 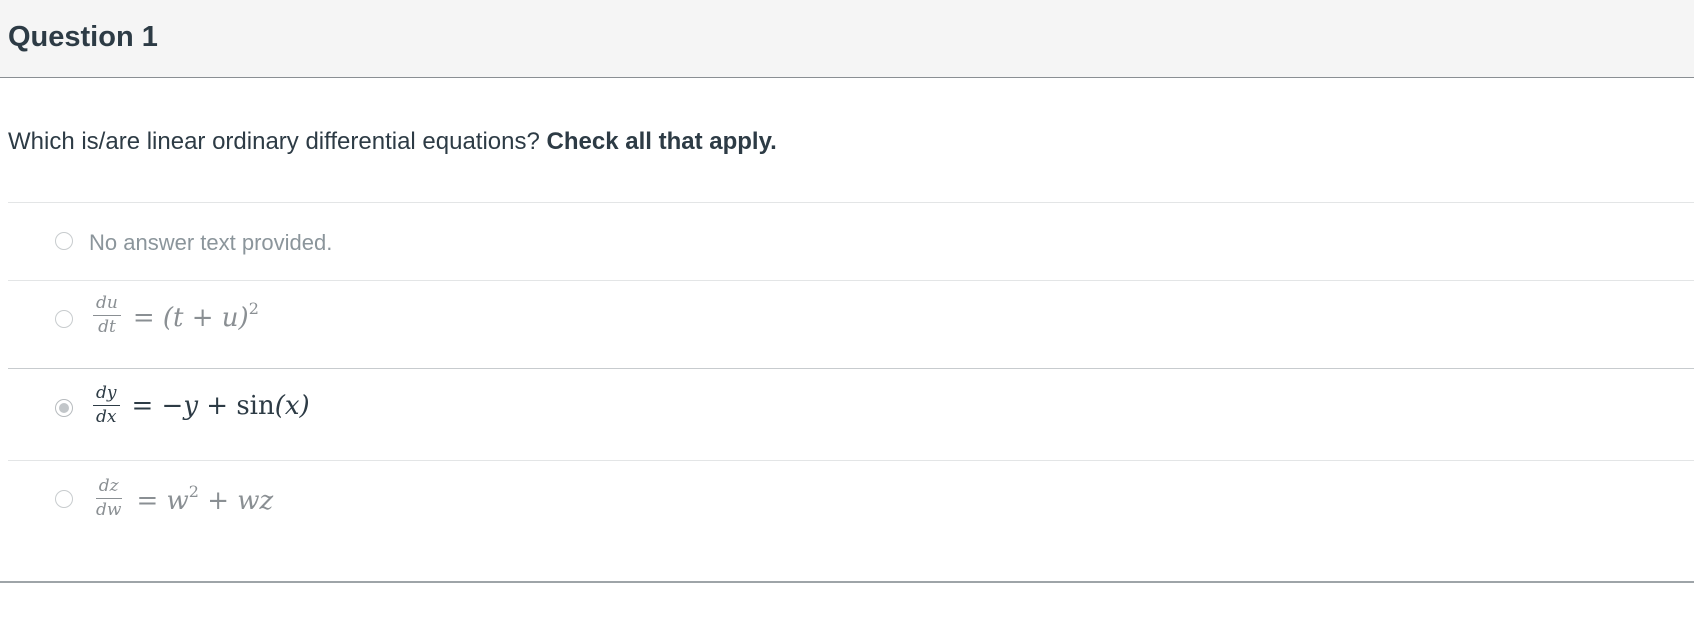 What do you see at coordinates (106, 405) in the screenshot?
I see `derivative-fraction: dy dx` at bounding box center [106, 405].